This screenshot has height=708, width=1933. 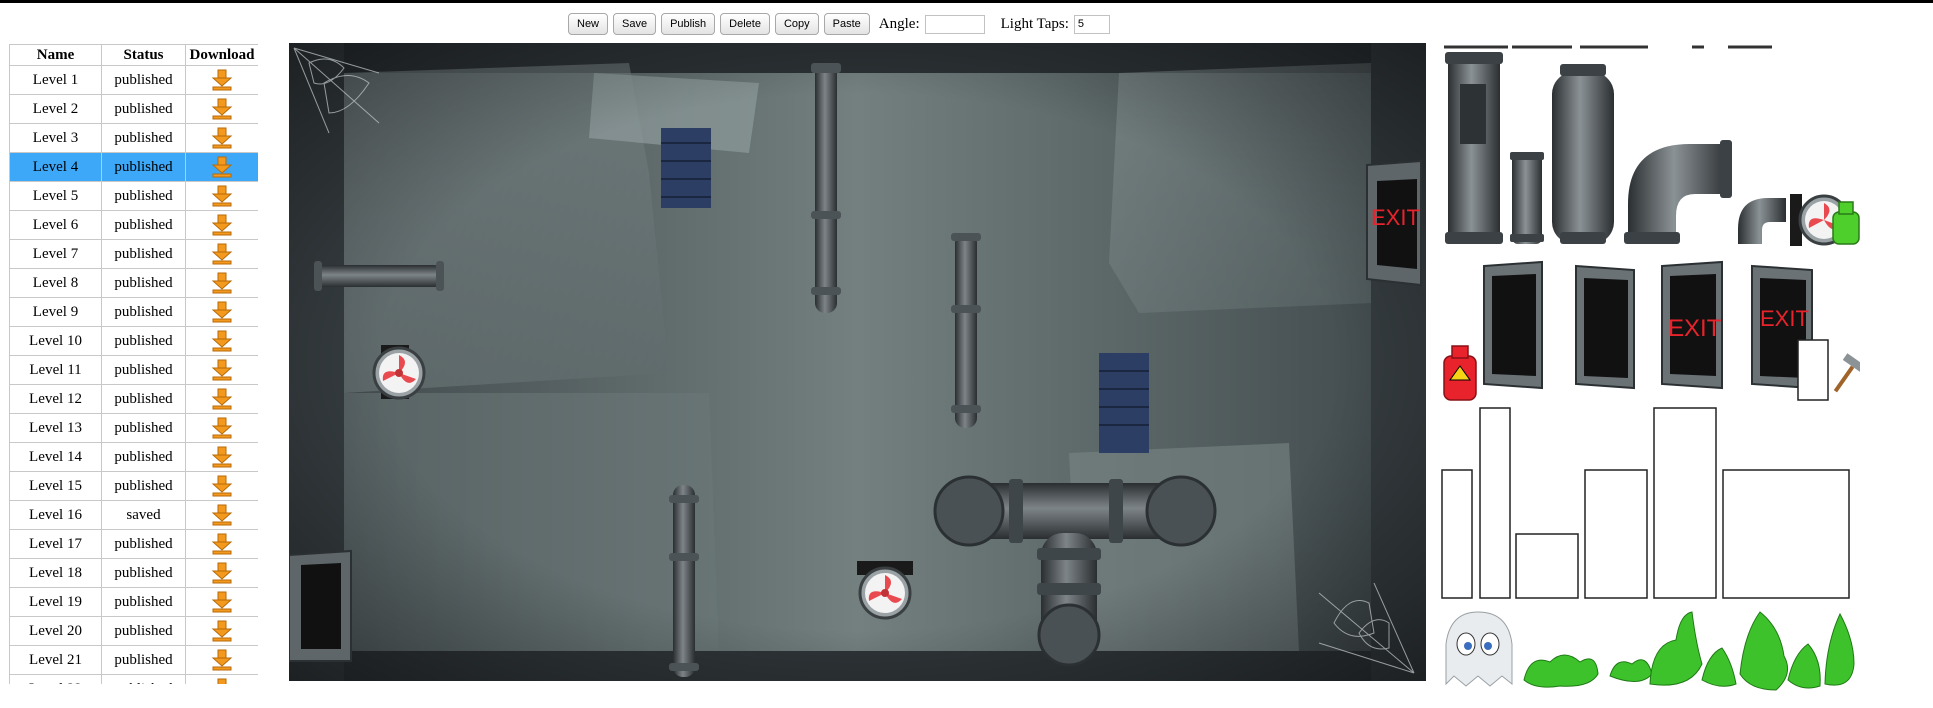 I want to click on level-name: Level 17, so click(x=55, y=544).